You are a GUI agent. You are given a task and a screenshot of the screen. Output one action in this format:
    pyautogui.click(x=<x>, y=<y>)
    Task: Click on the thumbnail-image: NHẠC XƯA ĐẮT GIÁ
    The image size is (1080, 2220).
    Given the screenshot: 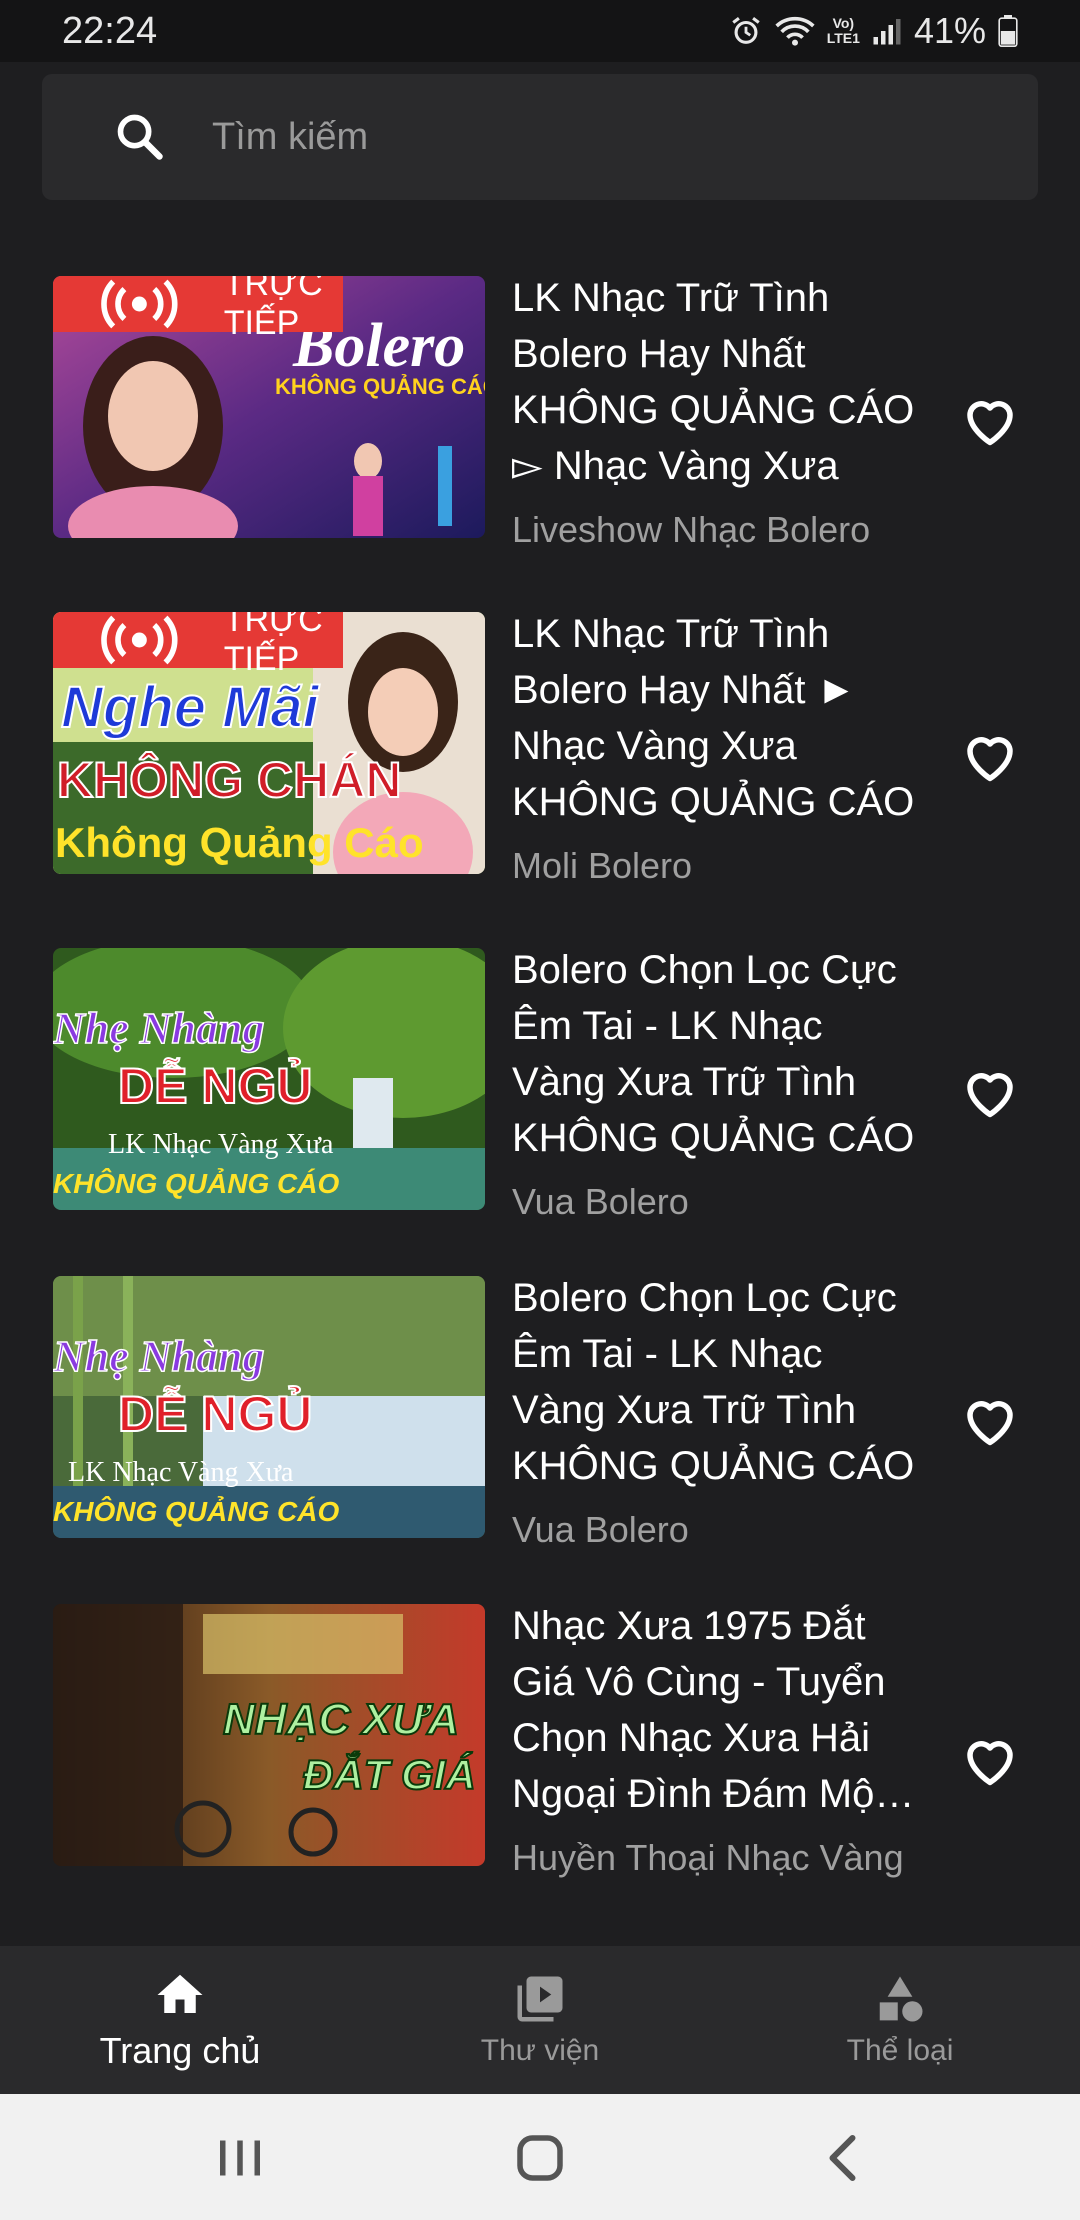 What is the action you would take?
    pyautogui.click(x=269, y=1735)
    